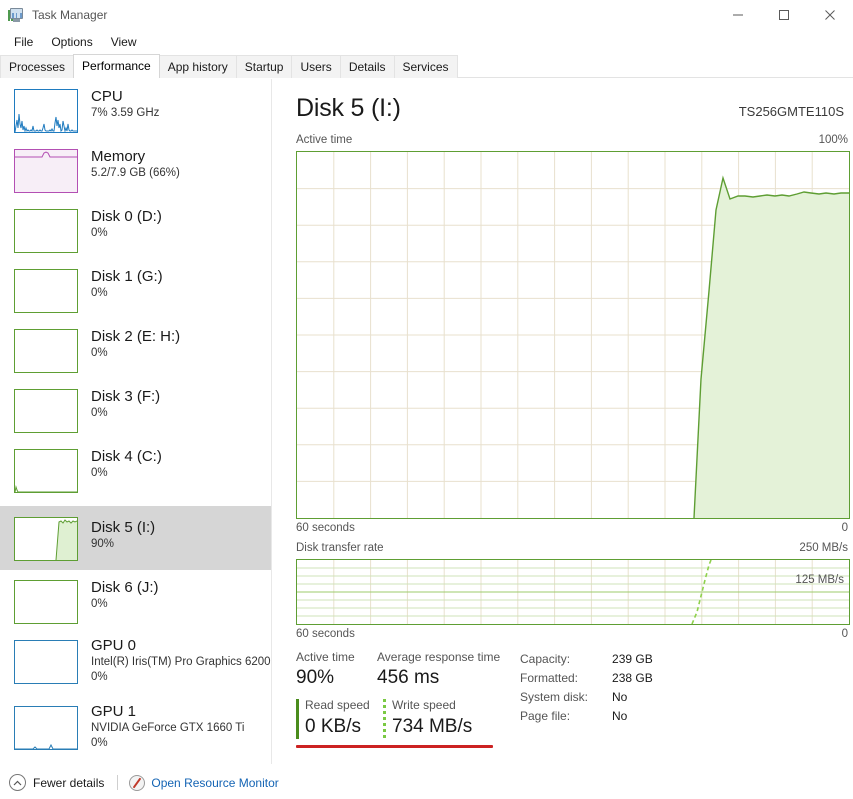 The height and width of the screenshot is (799, 853). Describe the element at coordinates (425, 66) in the screenshot. I see `tab-services: Services` at that location.